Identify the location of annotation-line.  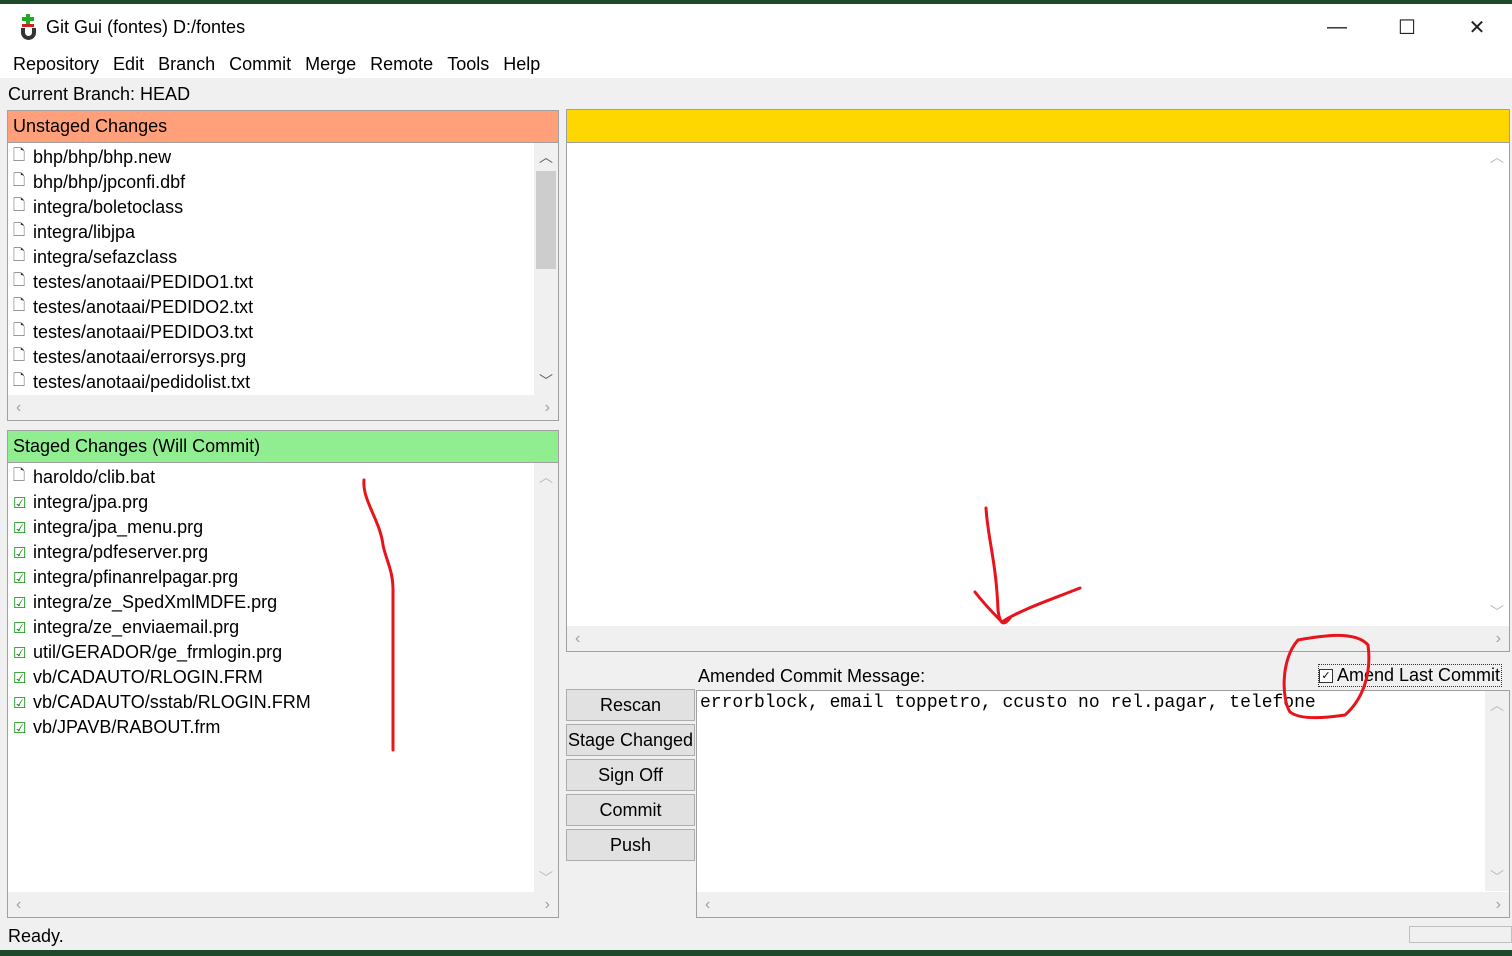
(378, 615).